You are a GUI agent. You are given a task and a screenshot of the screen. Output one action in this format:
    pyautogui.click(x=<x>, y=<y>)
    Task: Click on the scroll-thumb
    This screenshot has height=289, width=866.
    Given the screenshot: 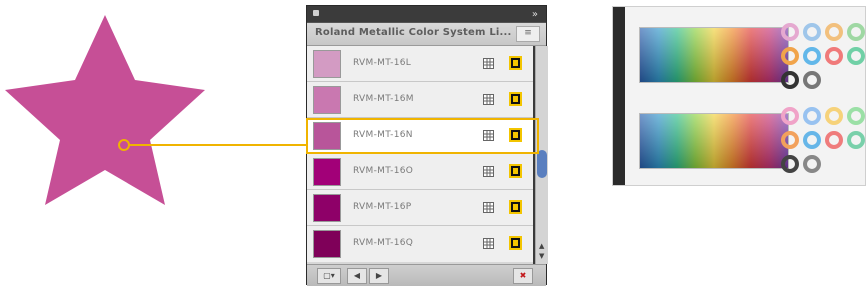 What is the action you would take?
    pyautogui.click(x=542, y=164)
    